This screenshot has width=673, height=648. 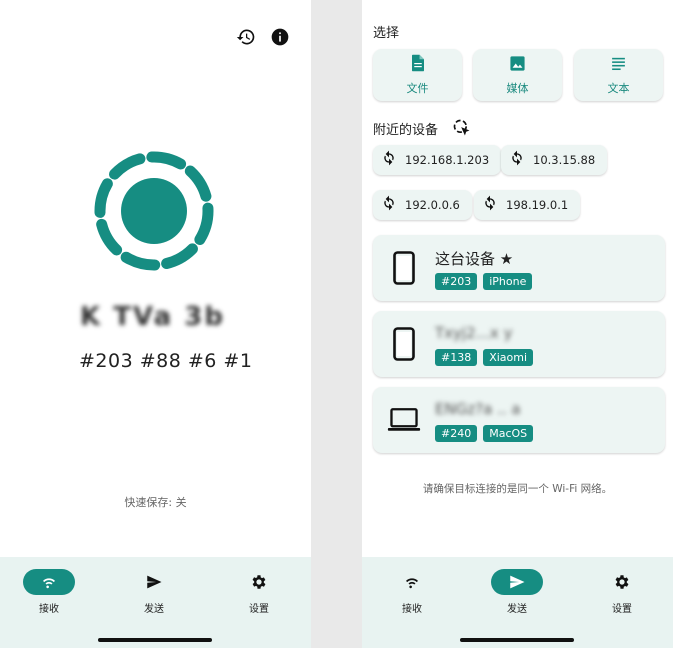 What do you see at coordinates (152, 317) in the screenshot?
I see `device-name: K TVa 3b` at bounding box center [152, 317].